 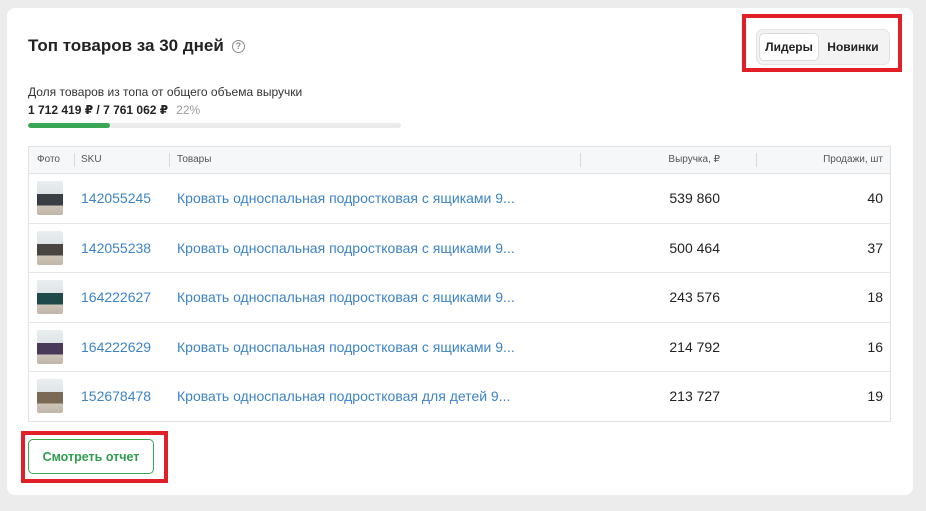 What do you see at coordinates (694, 396) in the screenshot?
I see `product-revenue: 213 727` at bounding box center [694, 396].